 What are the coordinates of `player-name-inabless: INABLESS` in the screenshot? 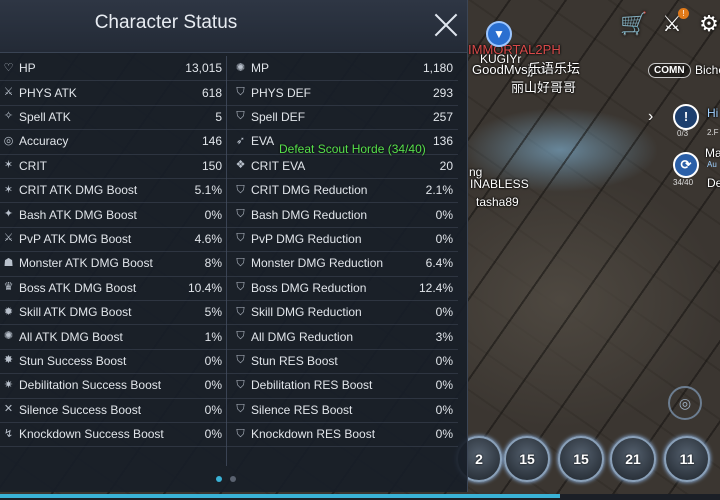 It's located at (499, 184).